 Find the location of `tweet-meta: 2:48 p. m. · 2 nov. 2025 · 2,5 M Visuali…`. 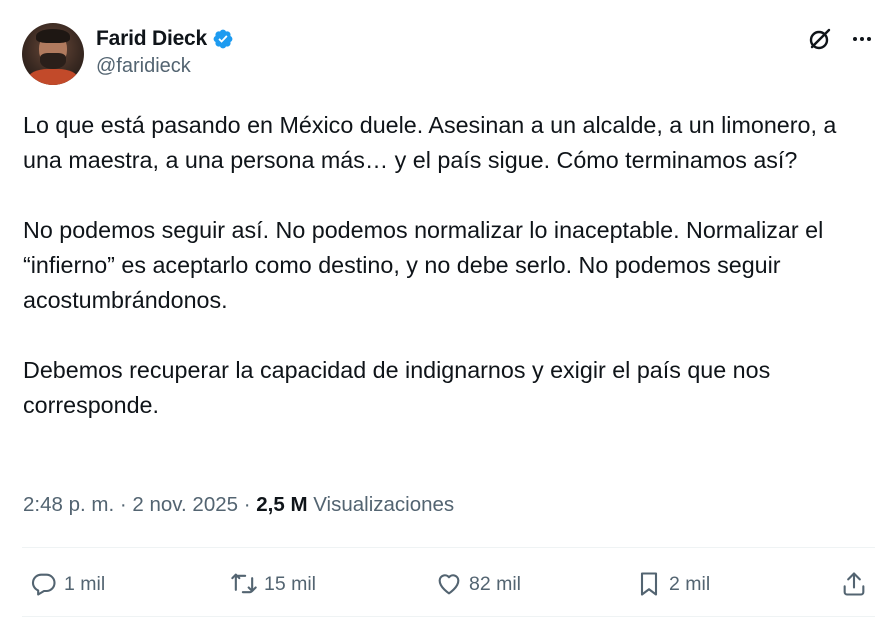

tweet-meta: 2:48 p. m. · 2 nov. 2025 · 2,5 M Visuali… is located at coordinates (238, 505).